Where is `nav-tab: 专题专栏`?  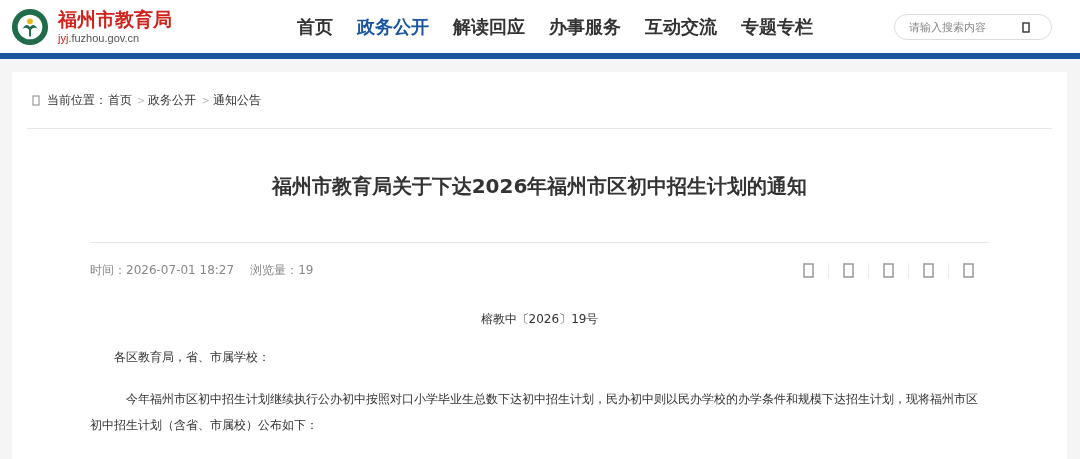 nav-tab: 专题专栏 is located at coordinates (777, 26).